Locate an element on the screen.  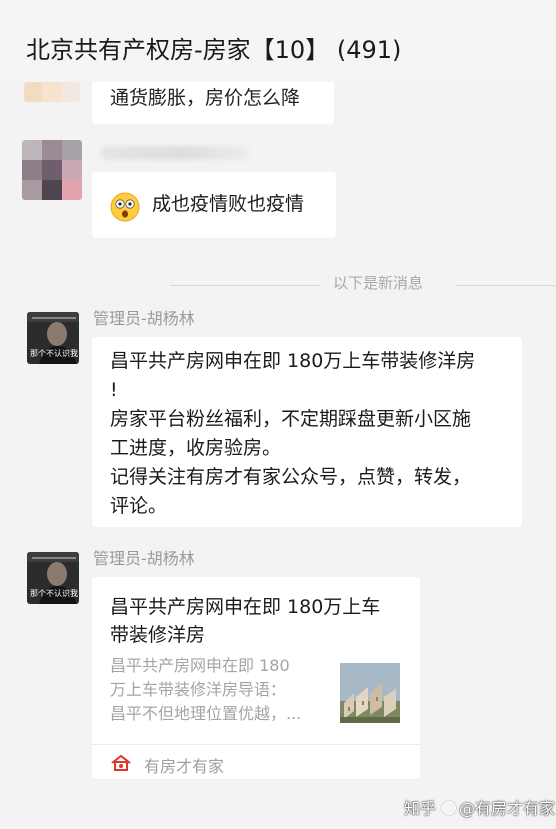
watermark-site: 知乎 is located at coordinates (420, 808).